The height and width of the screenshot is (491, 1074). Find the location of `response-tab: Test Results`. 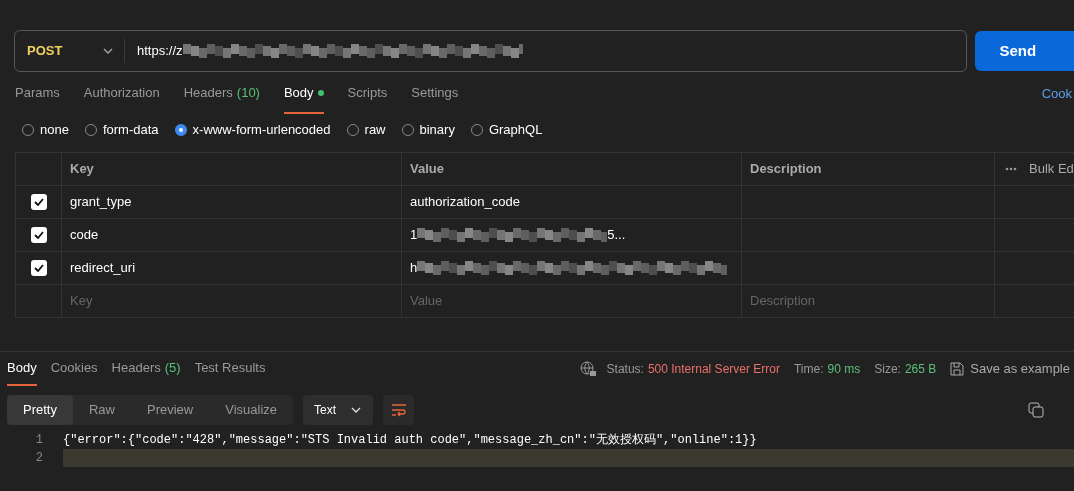

response-tab: Test Results is located at coordinates (230, 368).